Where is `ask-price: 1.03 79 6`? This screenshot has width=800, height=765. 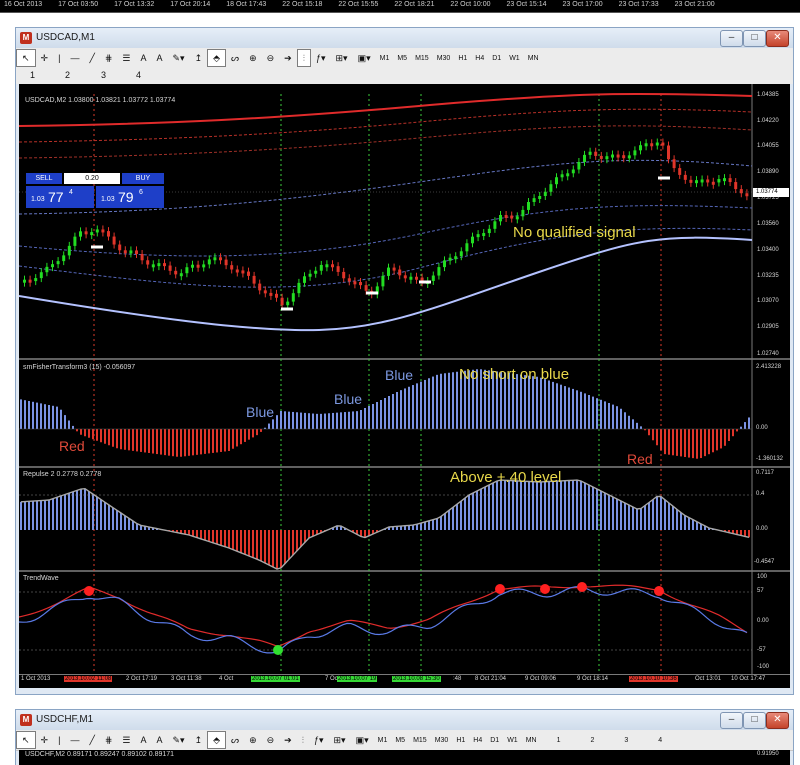 ask-price: 1.03 79 6 is located at coordinates (130, 197).